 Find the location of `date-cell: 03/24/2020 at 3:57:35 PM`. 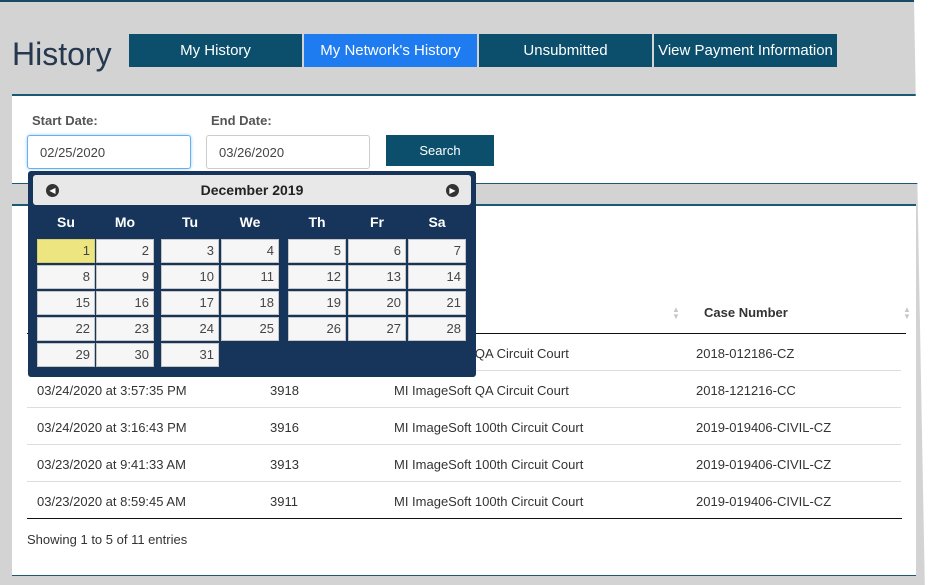

date-cell: 03/24/2020 at 3:57:35 PM is located at coordinates (112, 390).